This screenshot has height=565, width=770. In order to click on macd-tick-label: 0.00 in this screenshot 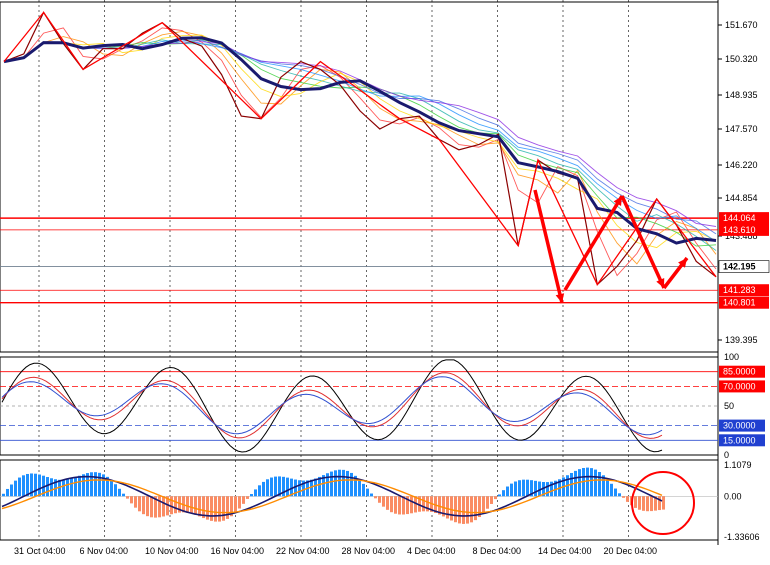, I will do `click(733, 496)`.